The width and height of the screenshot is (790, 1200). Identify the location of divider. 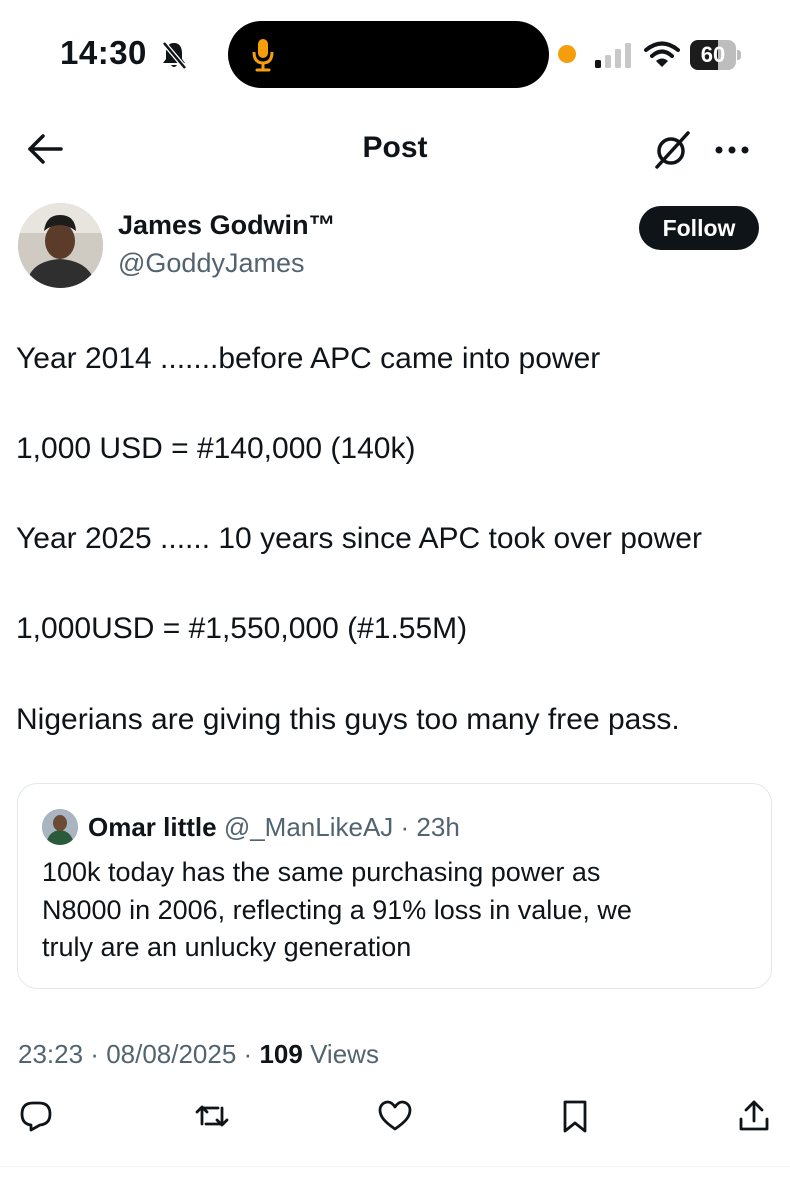
(395, 1166).